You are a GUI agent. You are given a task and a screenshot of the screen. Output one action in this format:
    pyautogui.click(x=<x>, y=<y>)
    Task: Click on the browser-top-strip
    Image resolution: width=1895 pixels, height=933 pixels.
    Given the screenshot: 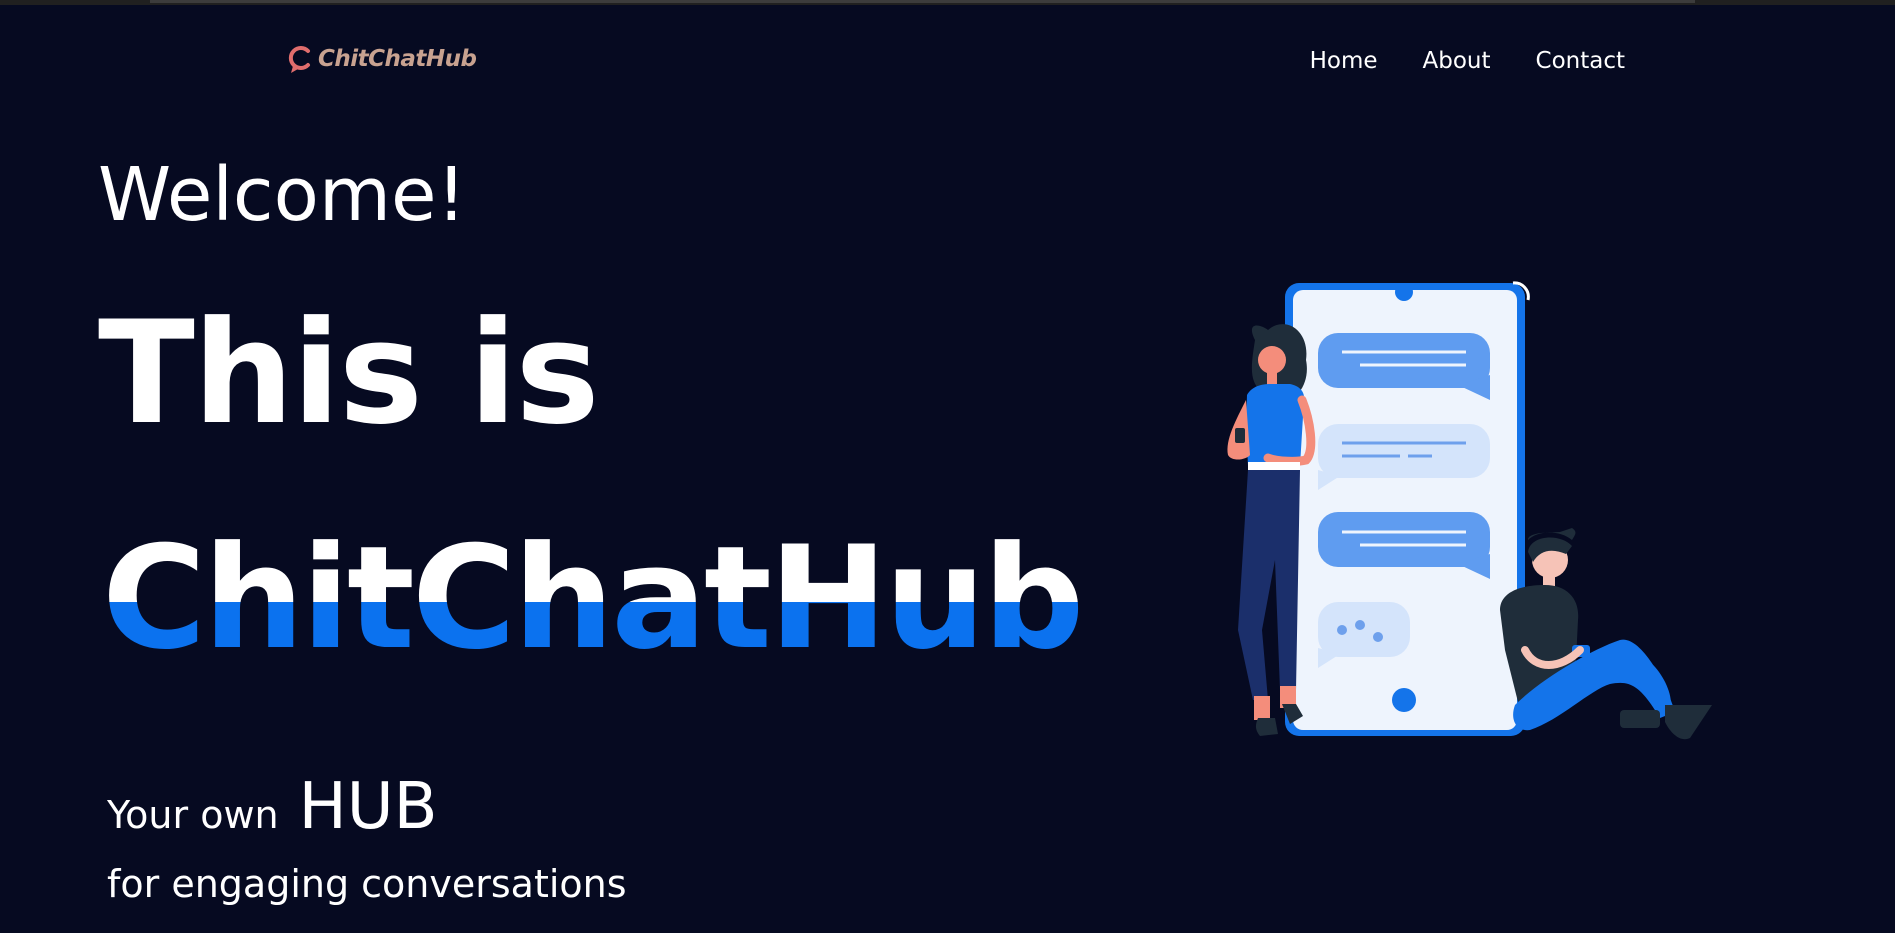 What is the action you would take?
    pyautogui.click(x=947, y=2)
    